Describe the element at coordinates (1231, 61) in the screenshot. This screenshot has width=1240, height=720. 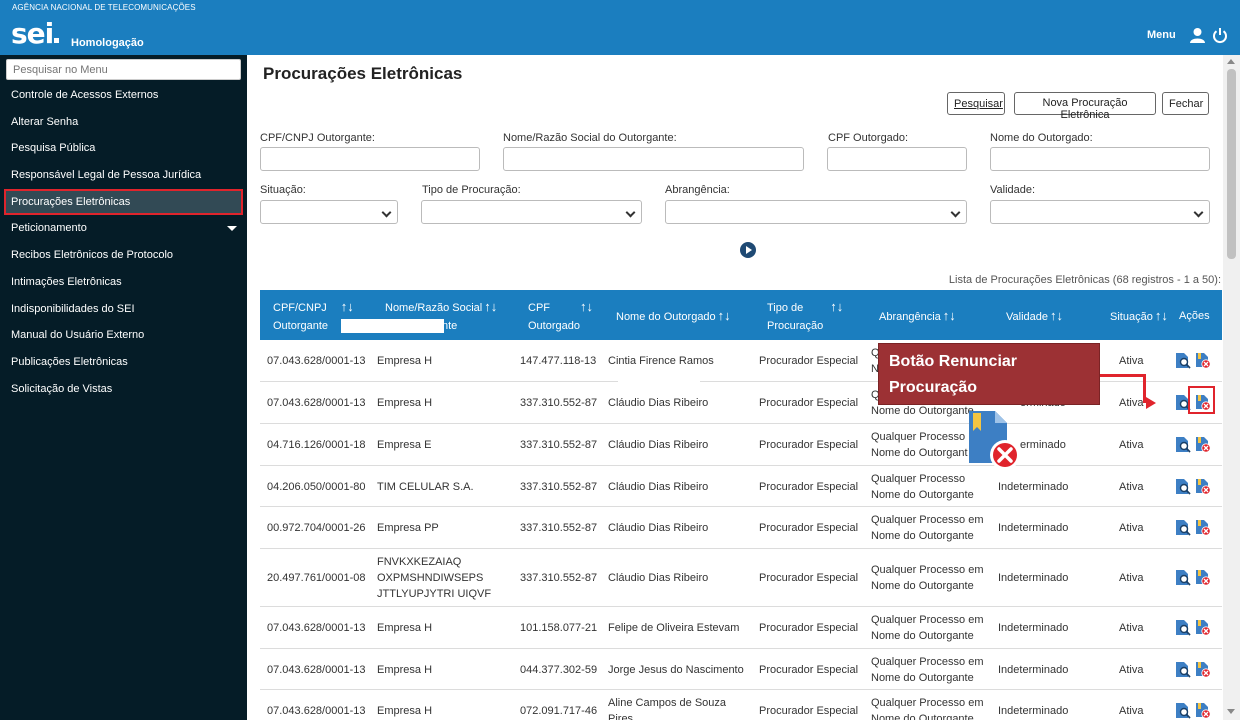
I see `scroll-up-icon` at that location.